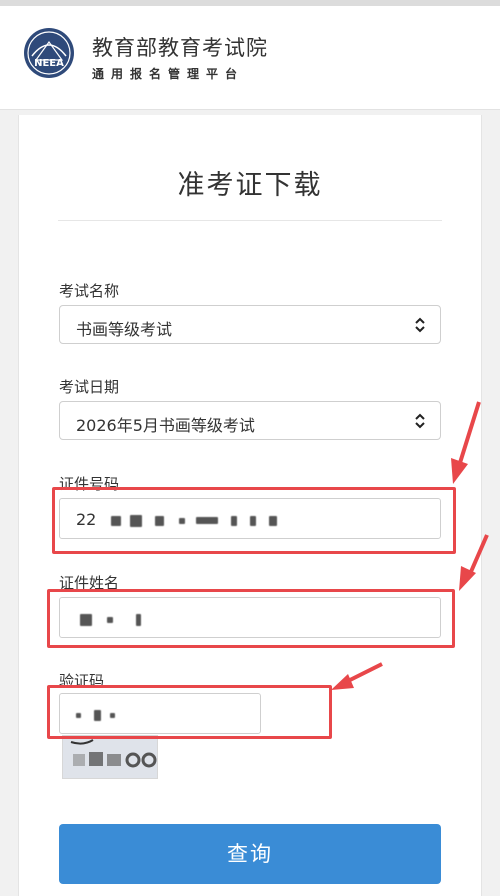  Describe the element at coordinates (250, 854) in the screenshot. I see `query-button: 查询` at that location.